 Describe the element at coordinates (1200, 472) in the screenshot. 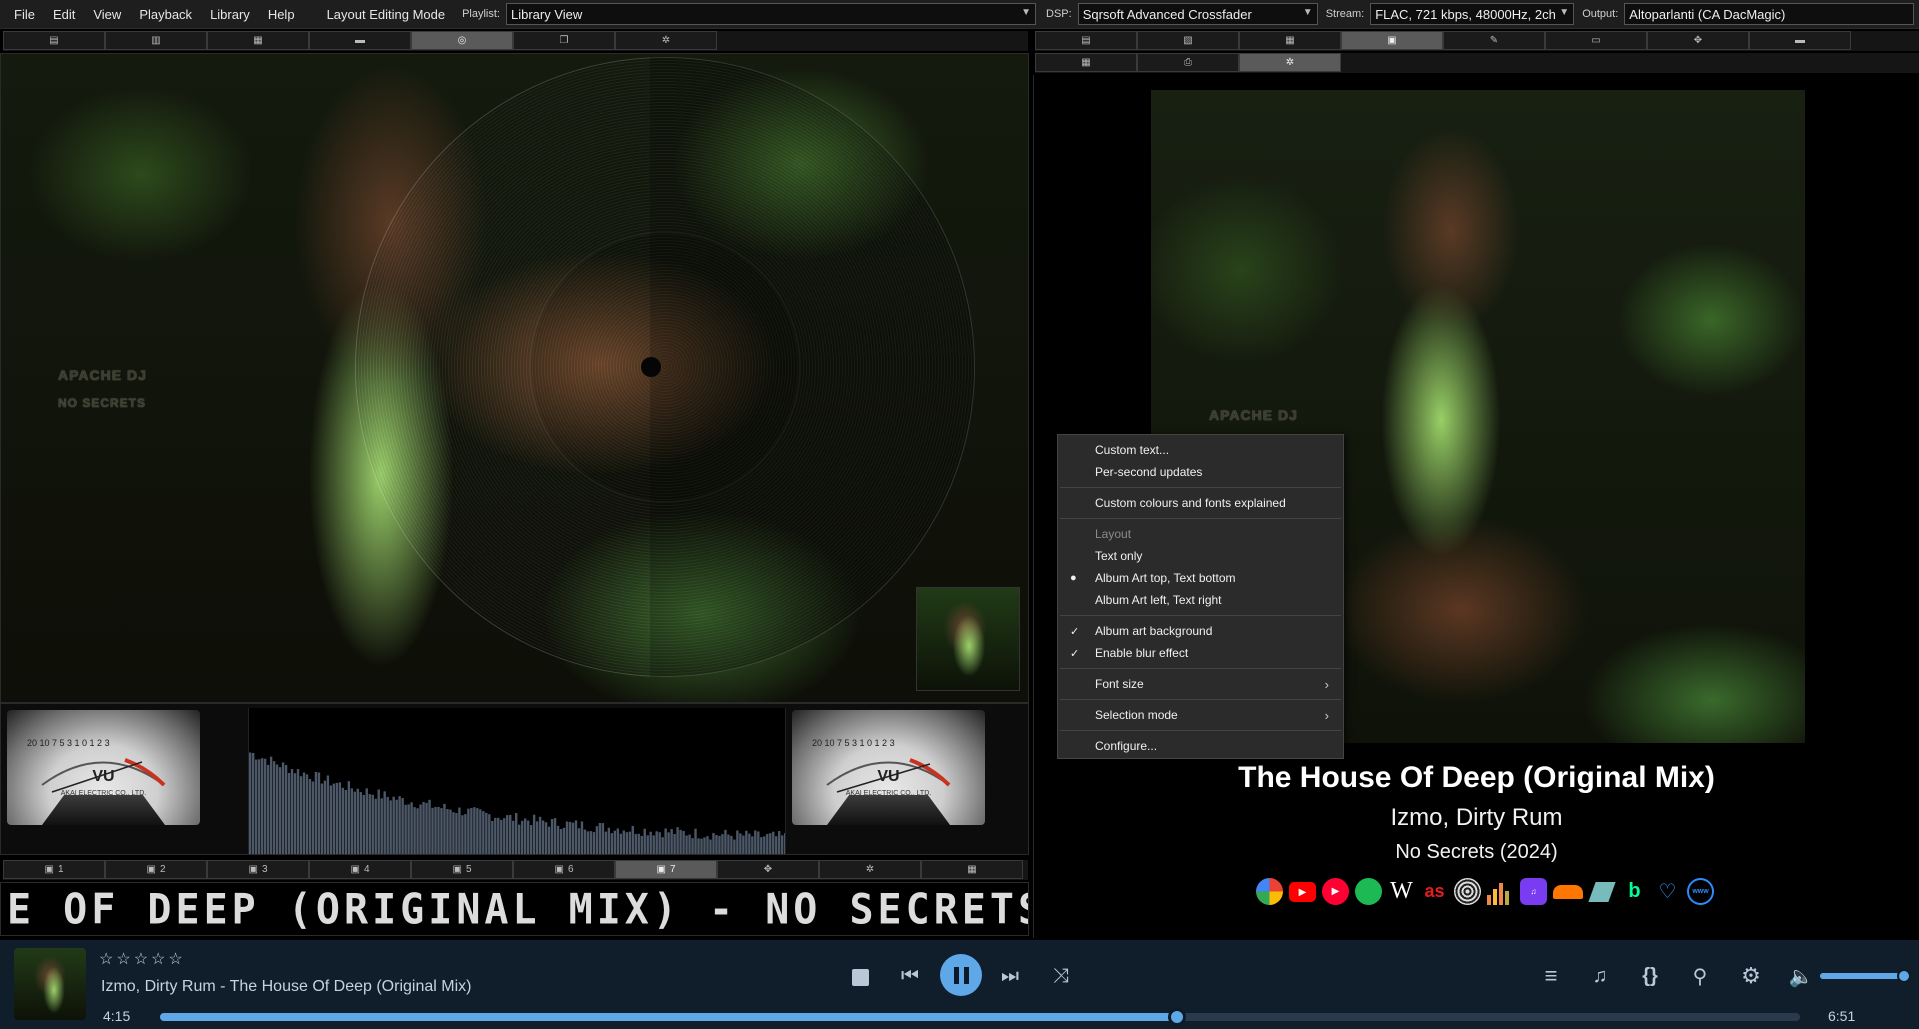

I see `menu-item-per-second: Per-second updates` at that location.